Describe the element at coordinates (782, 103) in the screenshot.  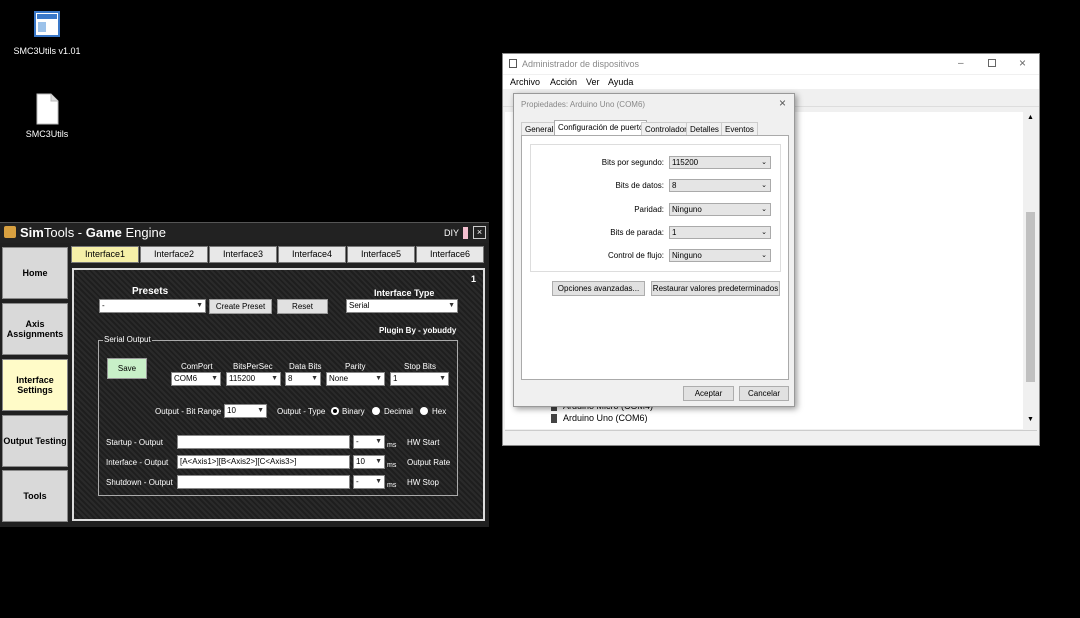
I see `properties-close-icon: ×` at that location.